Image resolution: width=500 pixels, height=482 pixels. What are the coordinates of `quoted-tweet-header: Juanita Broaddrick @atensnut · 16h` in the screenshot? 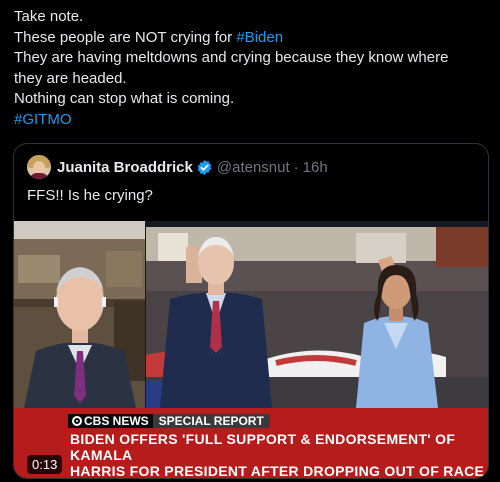 It's located at (177, 167).